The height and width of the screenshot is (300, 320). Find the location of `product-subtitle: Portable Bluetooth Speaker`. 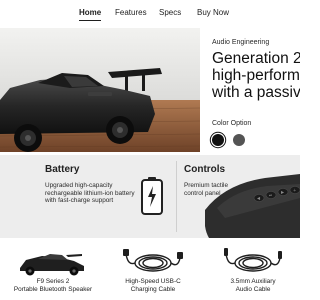

product-subtitle: Portable Bluetooth Speaker is located at coordinates (53, 289).